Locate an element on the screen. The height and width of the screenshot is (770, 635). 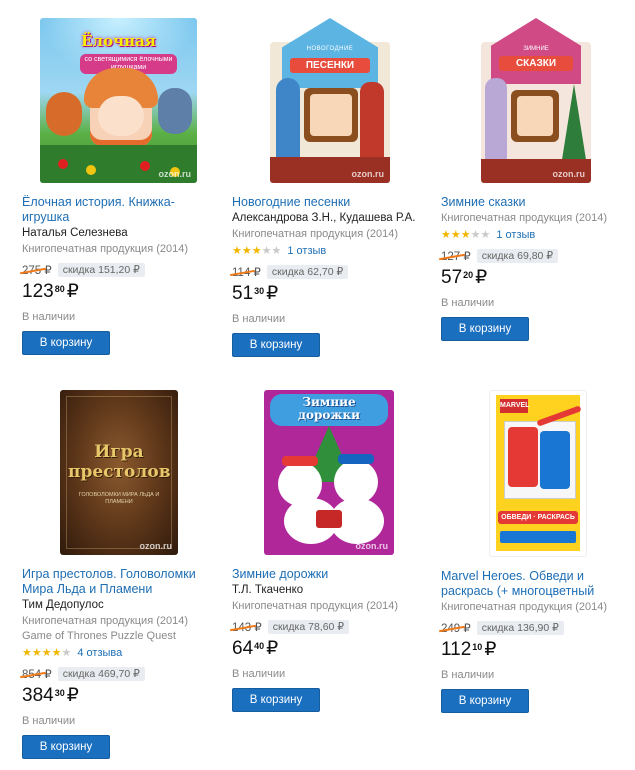
current-price: 57 20 ₽ is located at coordinates (536, 280).